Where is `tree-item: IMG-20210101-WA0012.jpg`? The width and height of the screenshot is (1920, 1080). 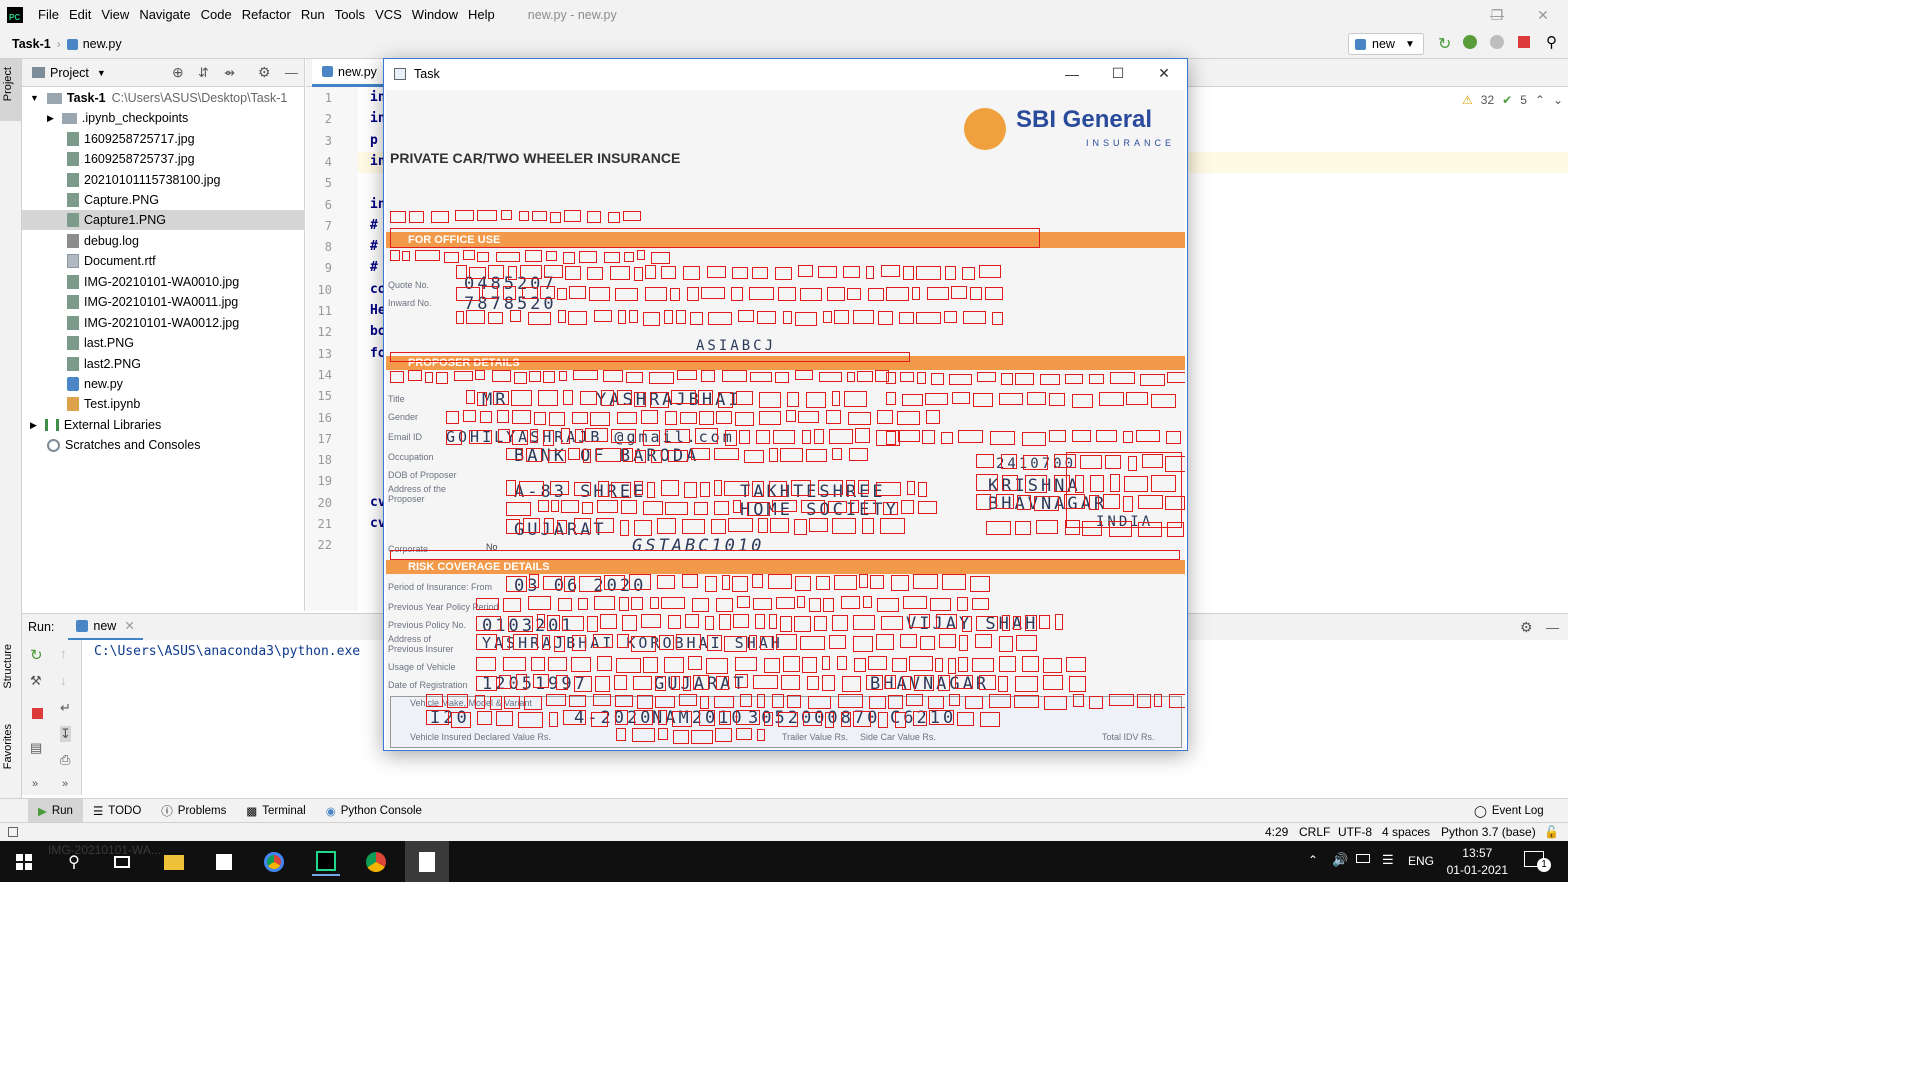 tree-item: IMG-20210101-WA0012.jpg is located at coordinates (153, 323).